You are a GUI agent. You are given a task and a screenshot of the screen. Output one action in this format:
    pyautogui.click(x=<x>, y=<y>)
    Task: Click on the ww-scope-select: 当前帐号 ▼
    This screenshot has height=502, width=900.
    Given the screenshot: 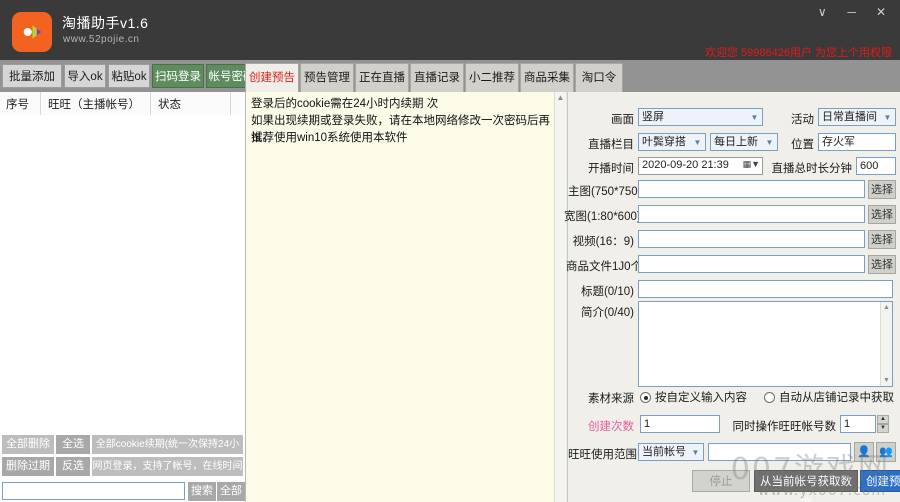 What is the action you would take?
    pyautogui.click(x=671, y=452)
    